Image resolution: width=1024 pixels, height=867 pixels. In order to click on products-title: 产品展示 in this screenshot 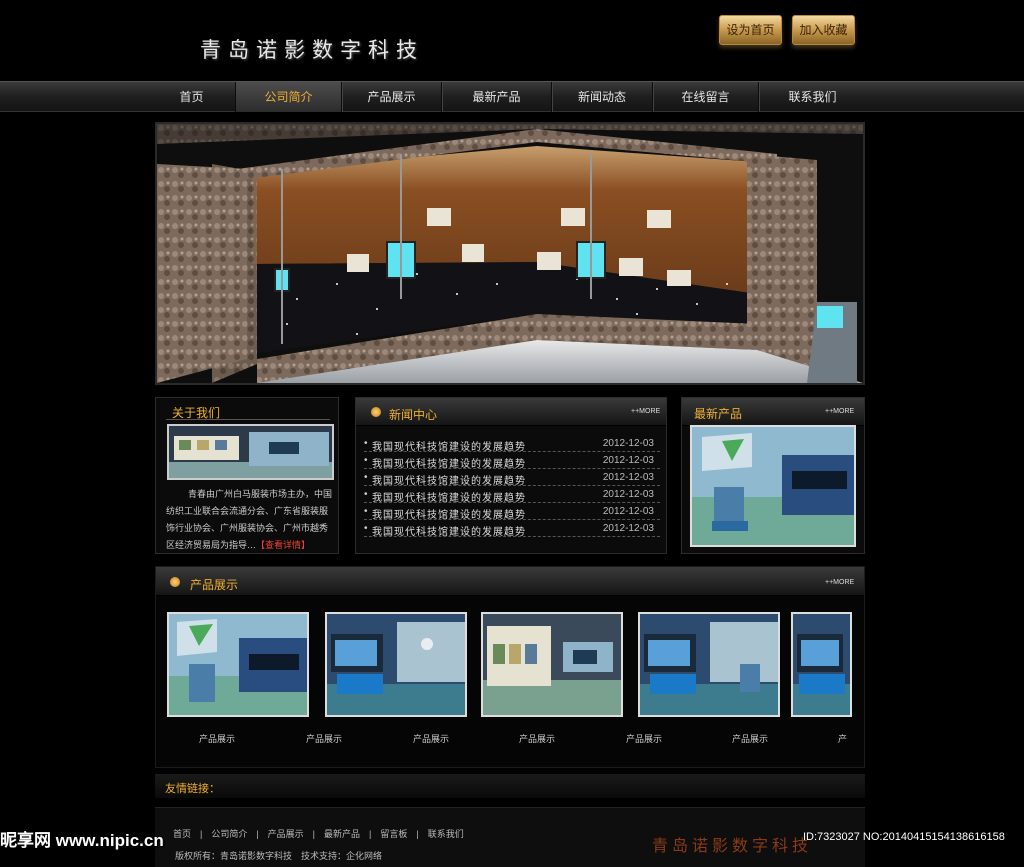, I will do `click(214, 585)`.